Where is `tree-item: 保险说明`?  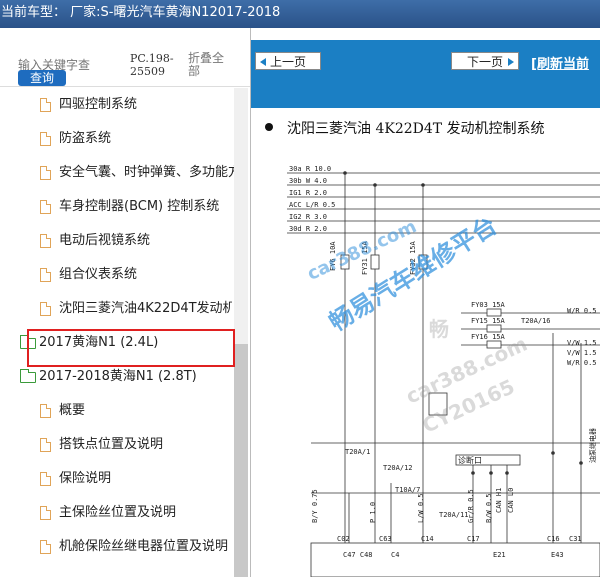
tree-item: 保险说明 is located at coordinates (75, 479).